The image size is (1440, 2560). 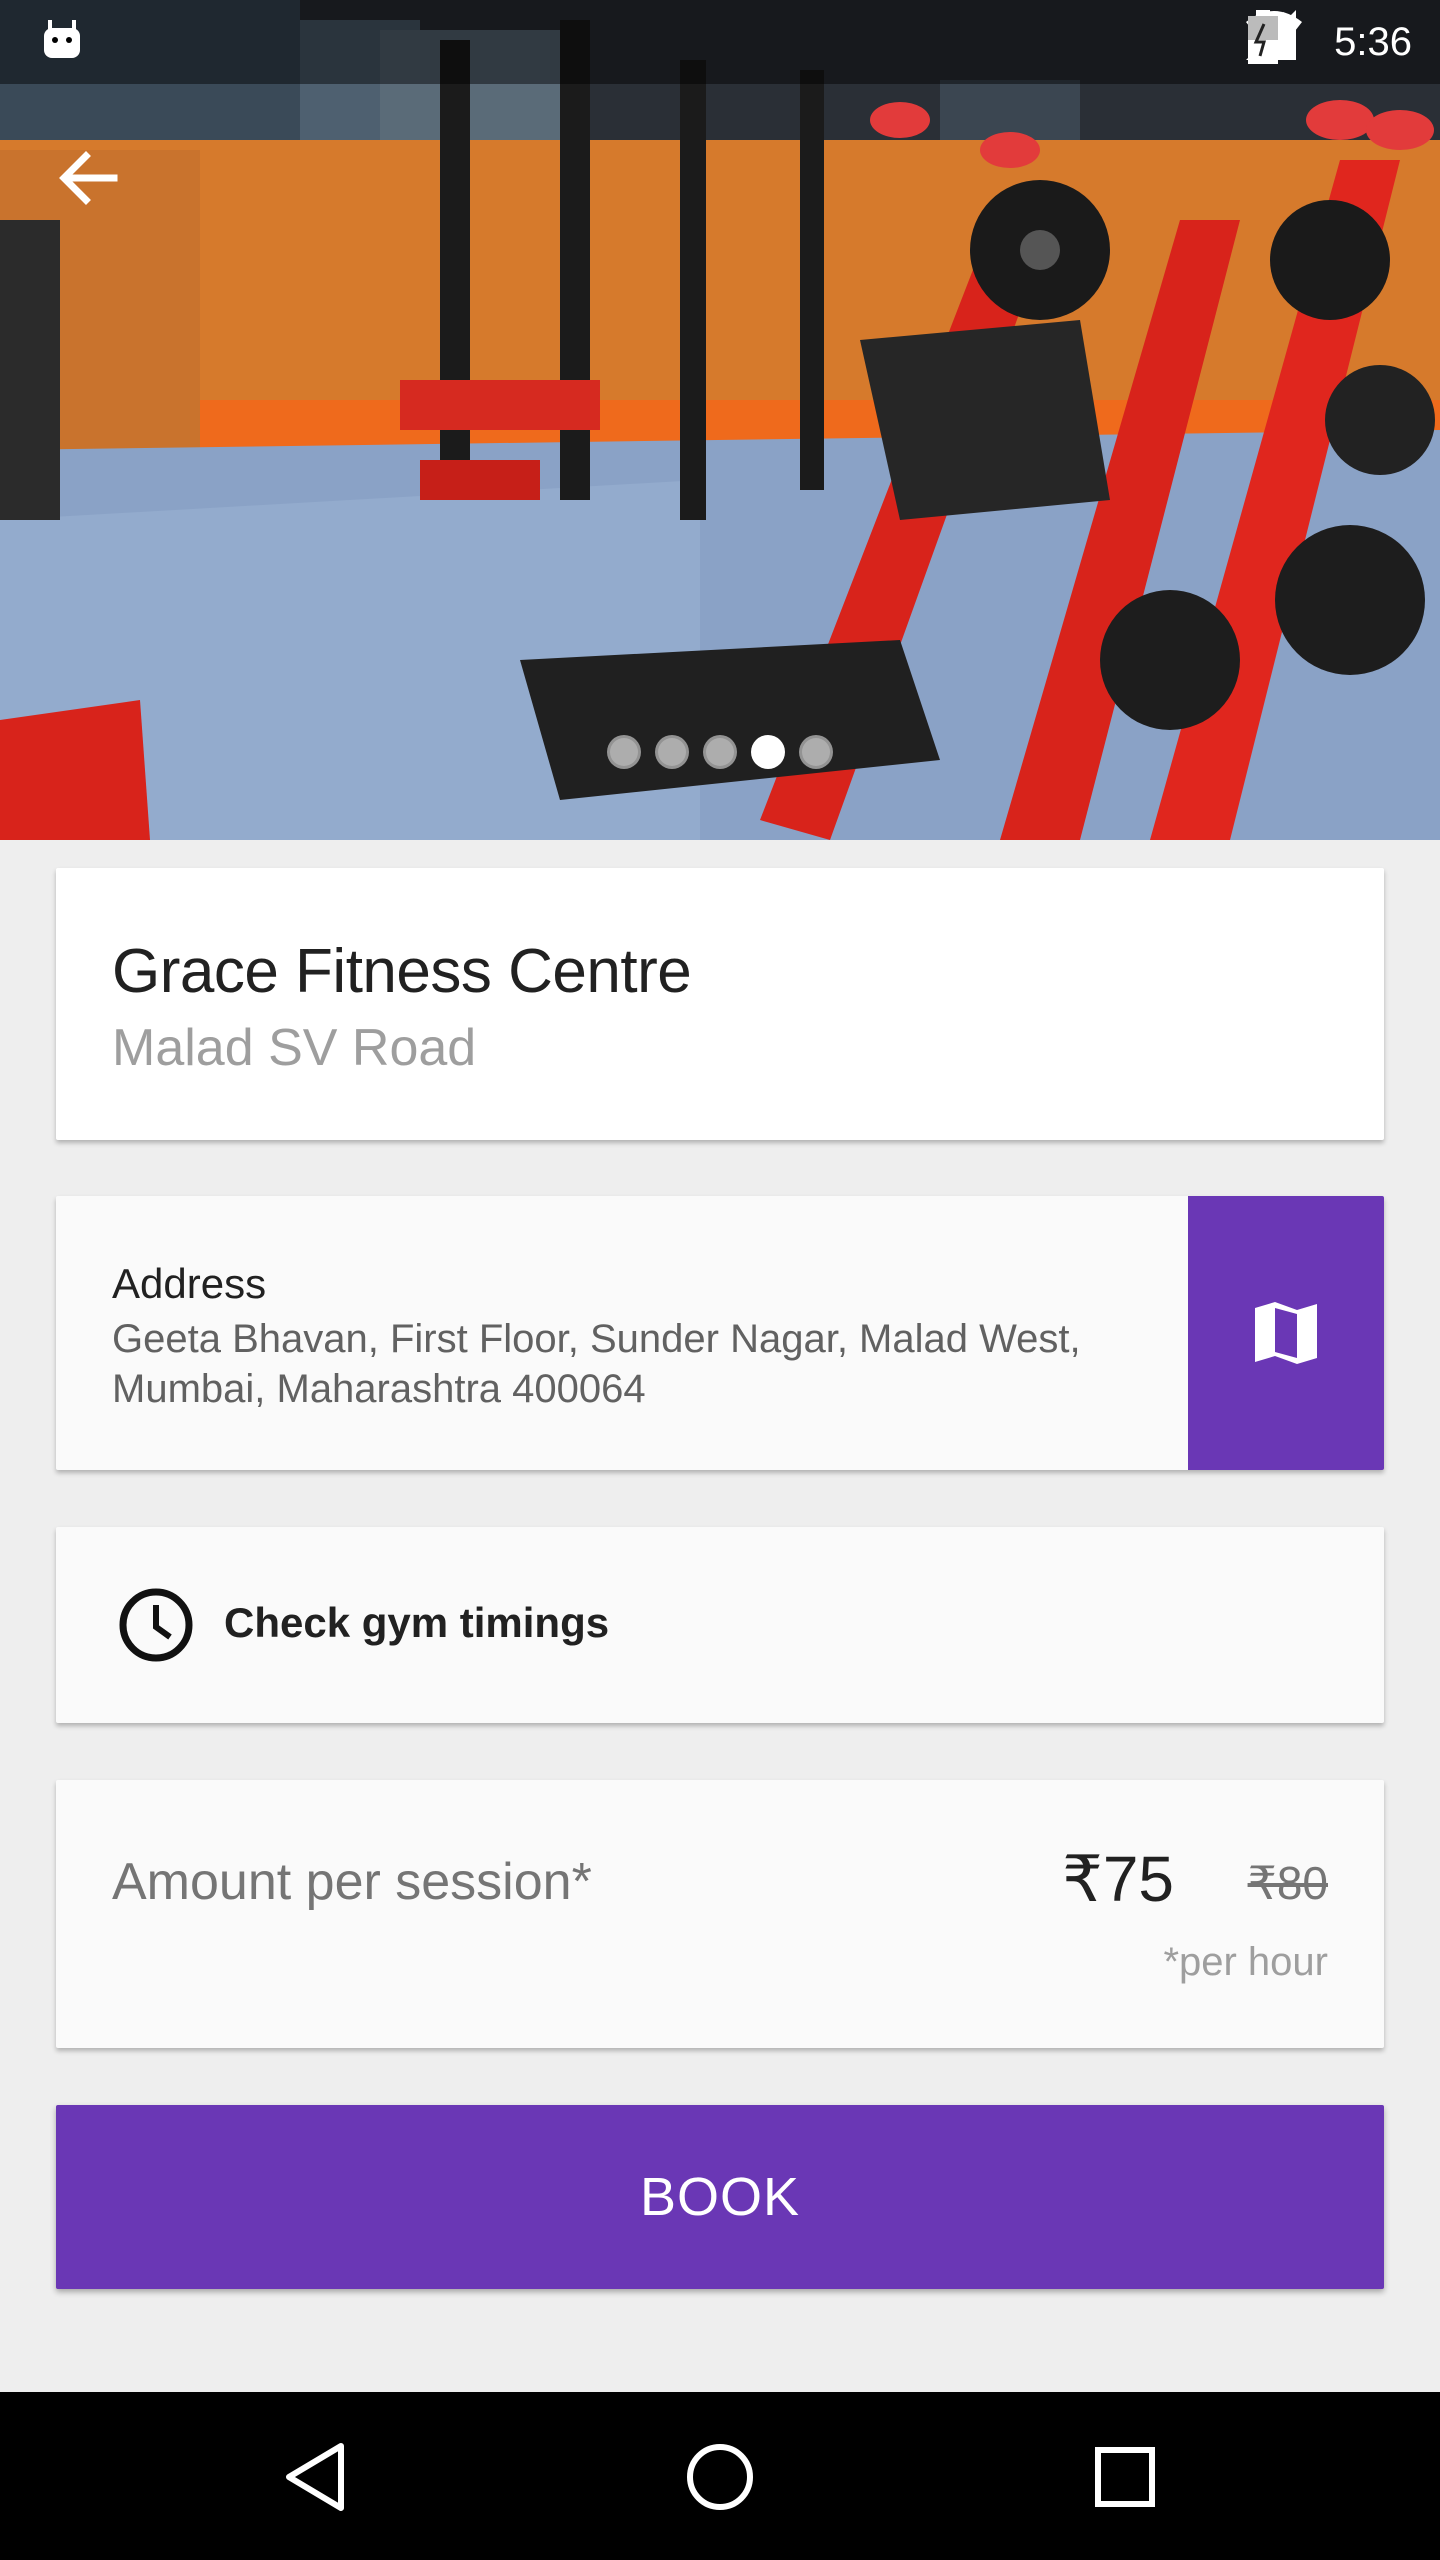 What do you see at coordinates (62, 40) in the screenshot?
I see `android-debug-icon` at bounding box center [62, 40].